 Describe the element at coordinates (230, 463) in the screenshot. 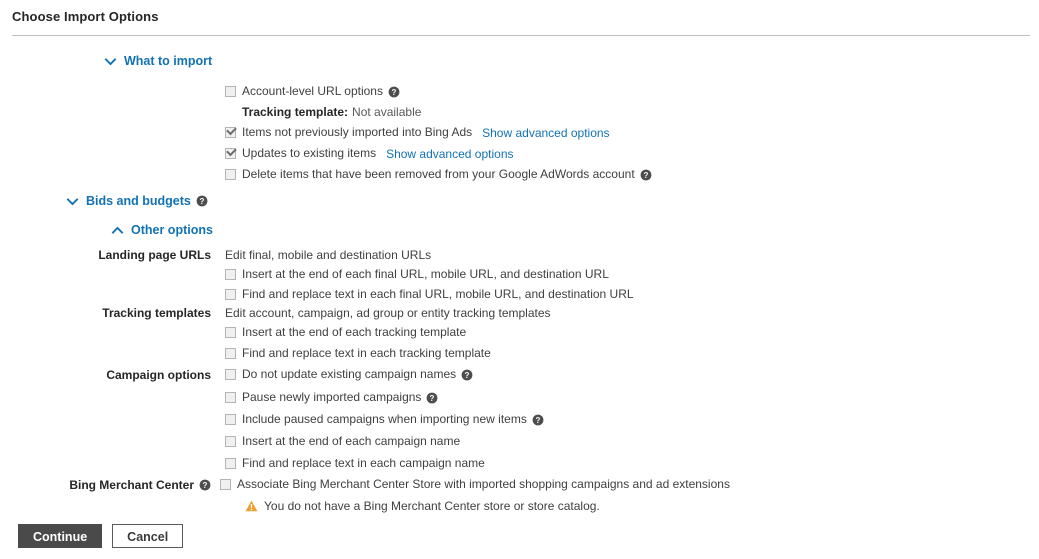

I see `checkbox-find-replace-campaign-name` at that location.